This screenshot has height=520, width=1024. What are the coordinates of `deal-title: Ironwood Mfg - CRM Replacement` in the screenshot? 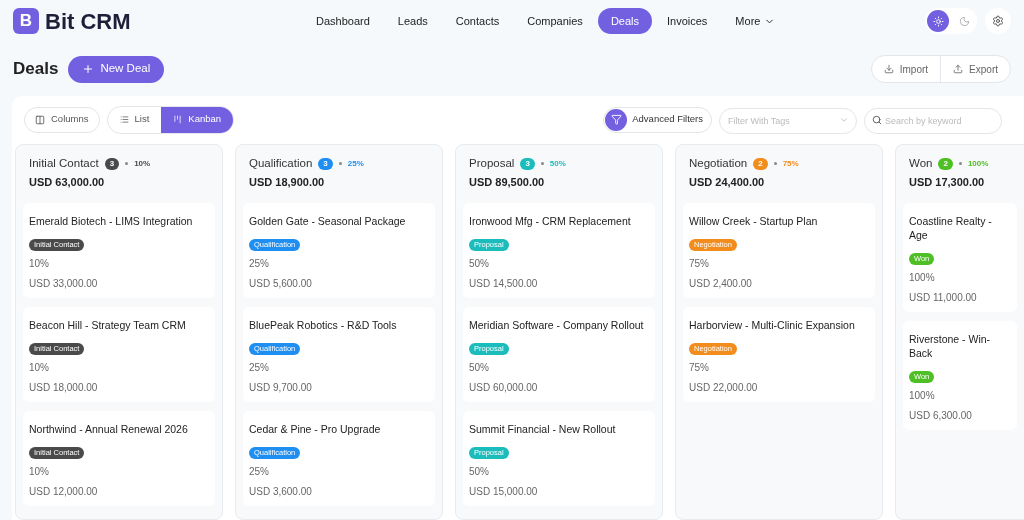 It's located at (550, 220).